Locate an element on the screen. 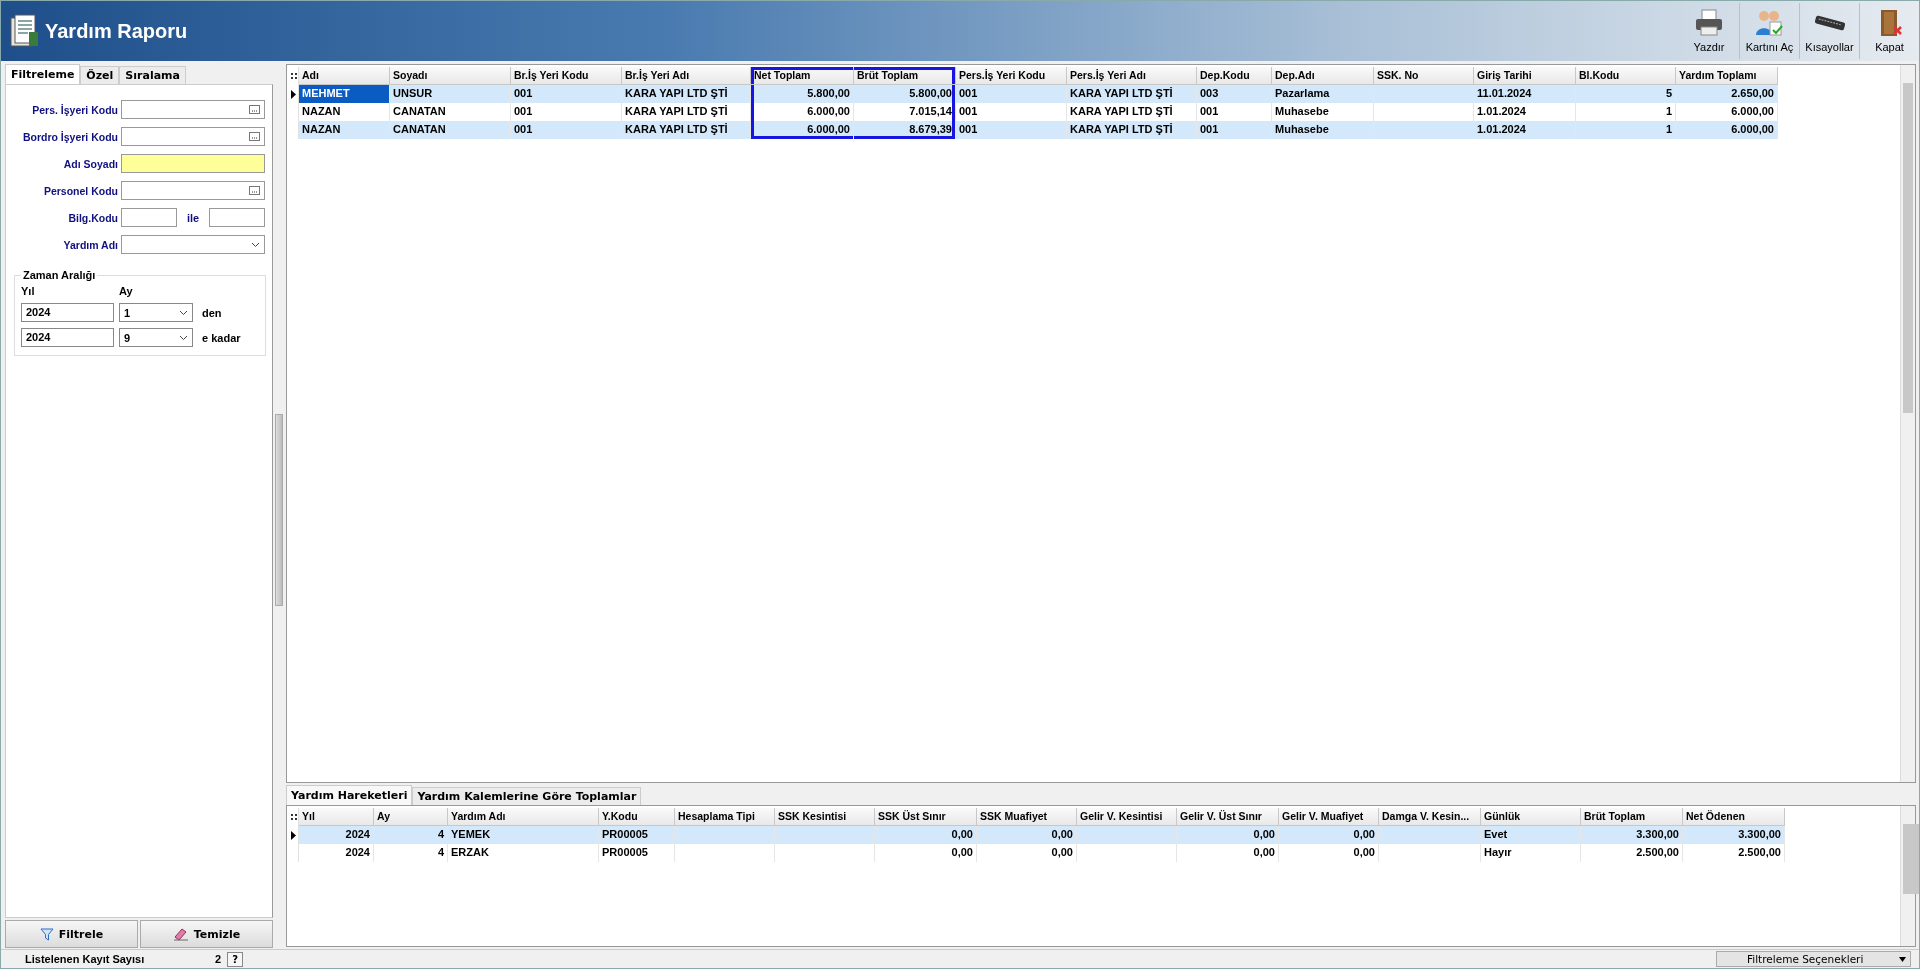 This screenshot has height=969, width=1920. column-header: SSK. No is located at coordinates (1424, 76).